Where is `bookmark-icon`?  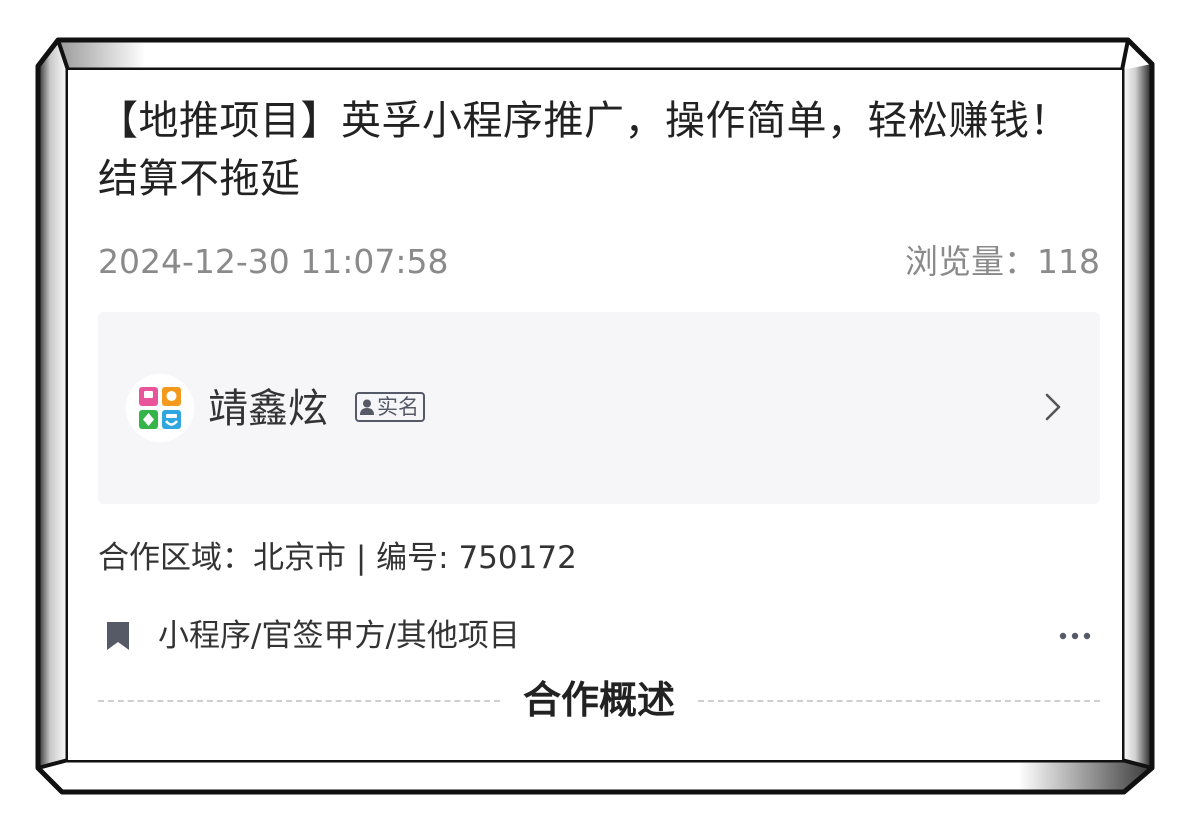 bookmark-icon is located at coordinates (118, 636).